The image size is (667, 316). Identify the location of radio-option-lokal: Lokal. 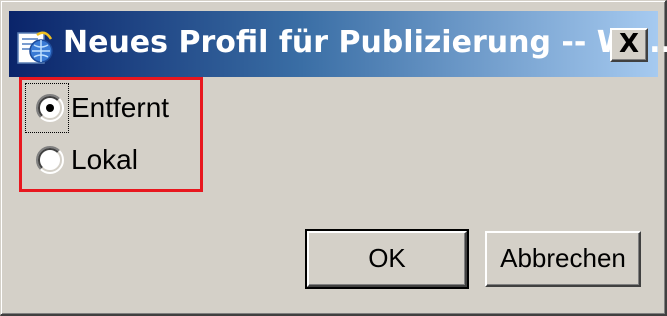
(86, 160).